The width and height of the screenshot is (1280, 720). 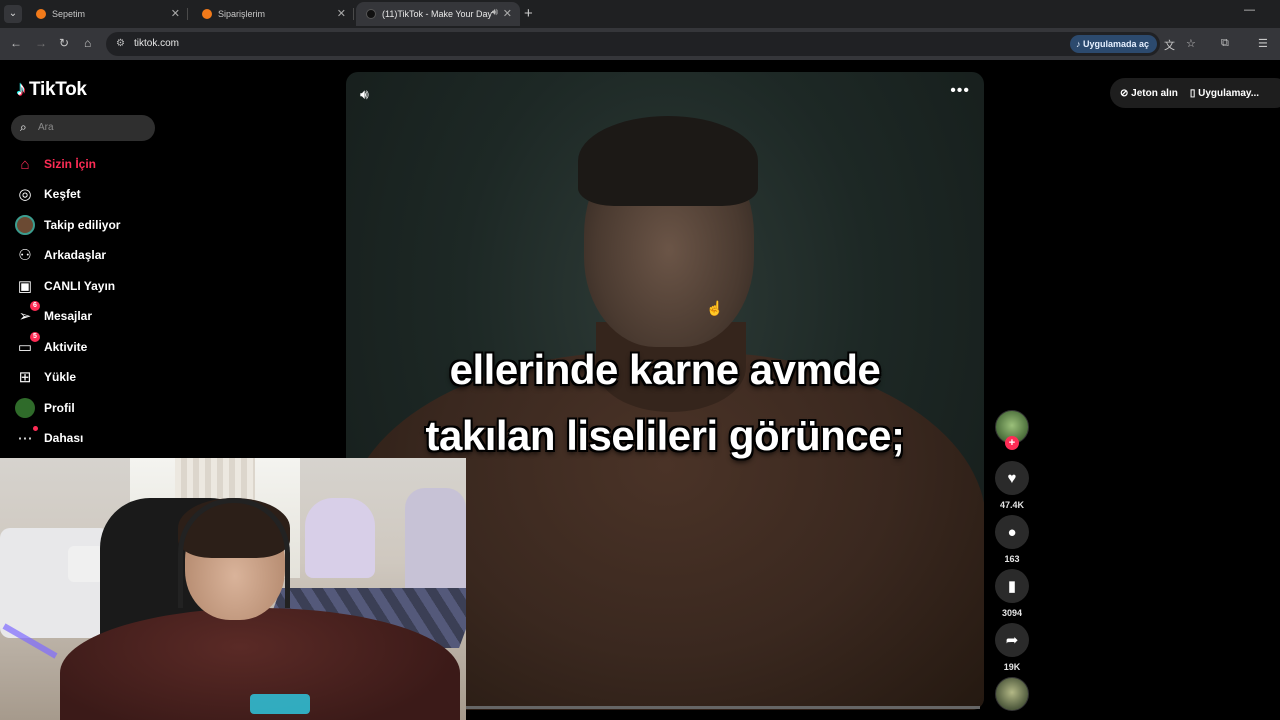 What do you see at coordinates (280, 704) in the screenshot?
I see `cam-mic-light` at bounding box center [280, 704].